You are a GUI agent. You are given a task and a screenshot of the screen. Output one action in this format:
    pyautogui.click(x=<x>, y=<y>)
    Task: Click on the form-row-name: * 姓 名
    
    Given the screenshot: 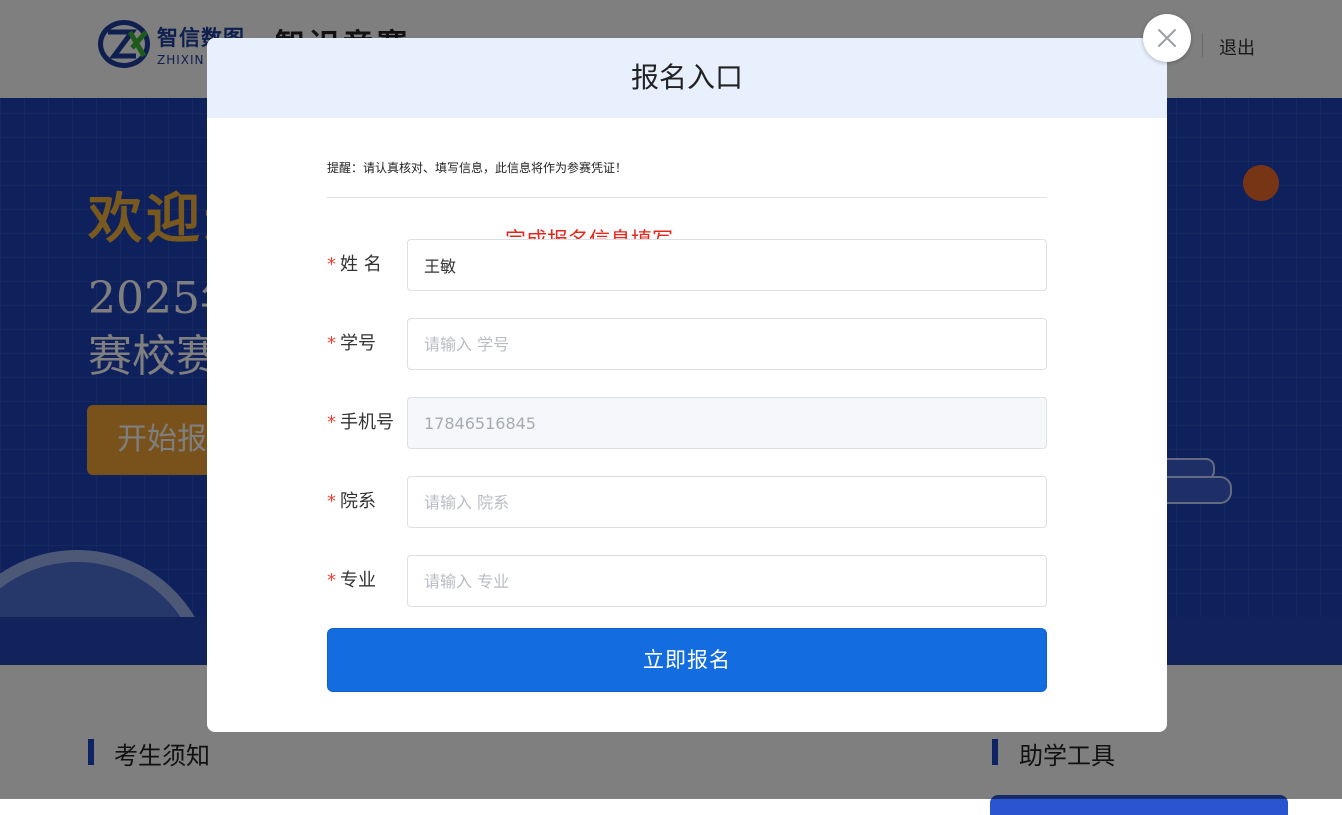 What is the action you would take?
    pyautogui.click(x=687, y=265)
    